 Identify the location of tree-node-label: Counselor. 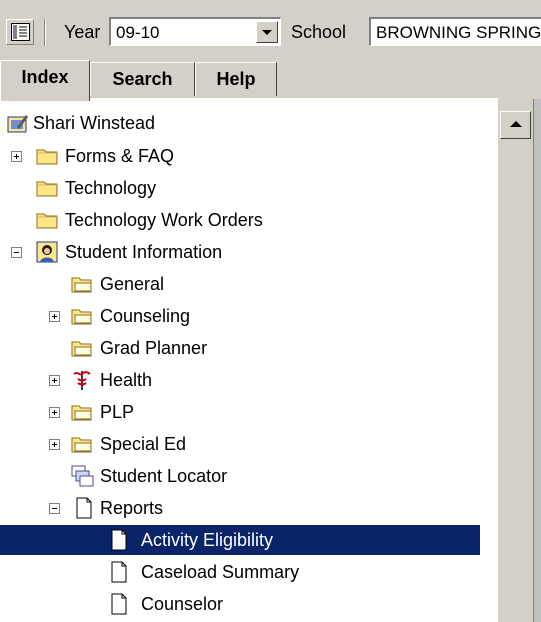
(182, 604).